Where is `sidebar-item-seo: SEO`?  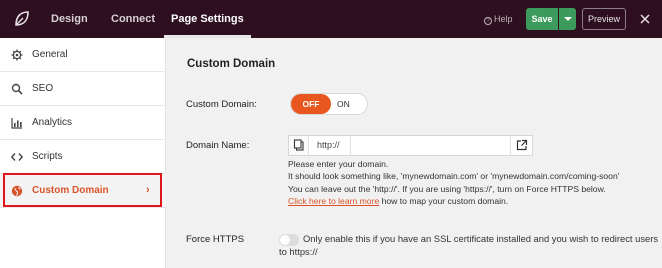
sidebar-item-seo: SEO is located at coordinates (83, 89).